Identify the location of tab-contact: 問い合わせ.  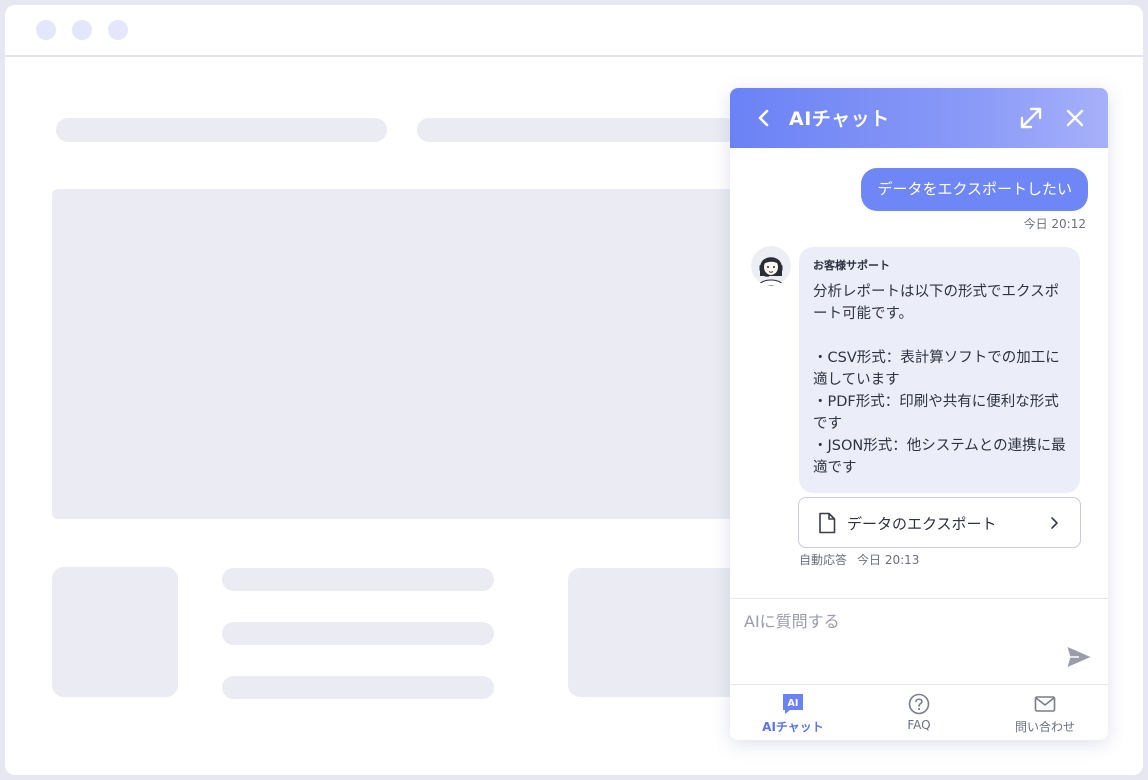
(1045, 712).